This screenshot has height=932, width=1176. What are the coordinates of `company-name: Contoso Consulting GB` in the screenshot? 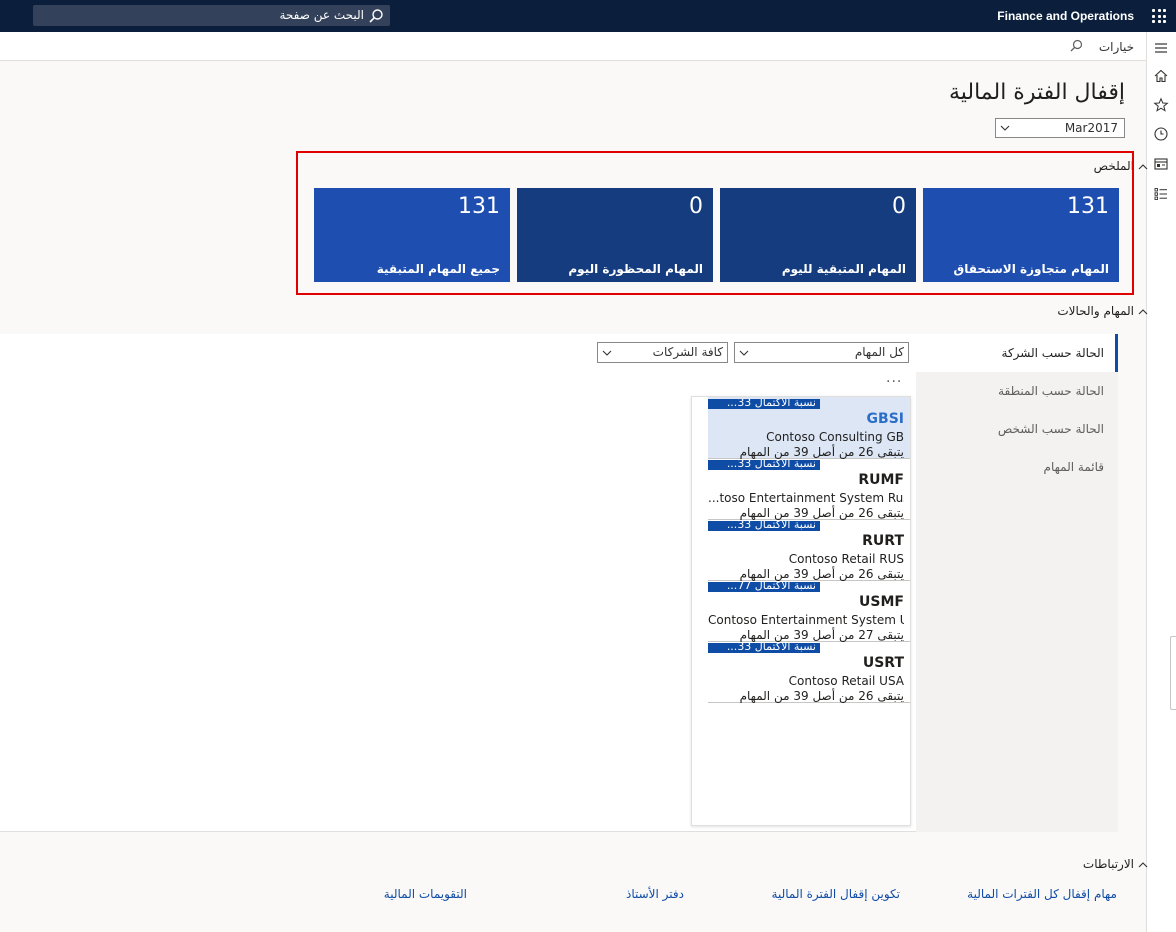 It's located at (835, 437).